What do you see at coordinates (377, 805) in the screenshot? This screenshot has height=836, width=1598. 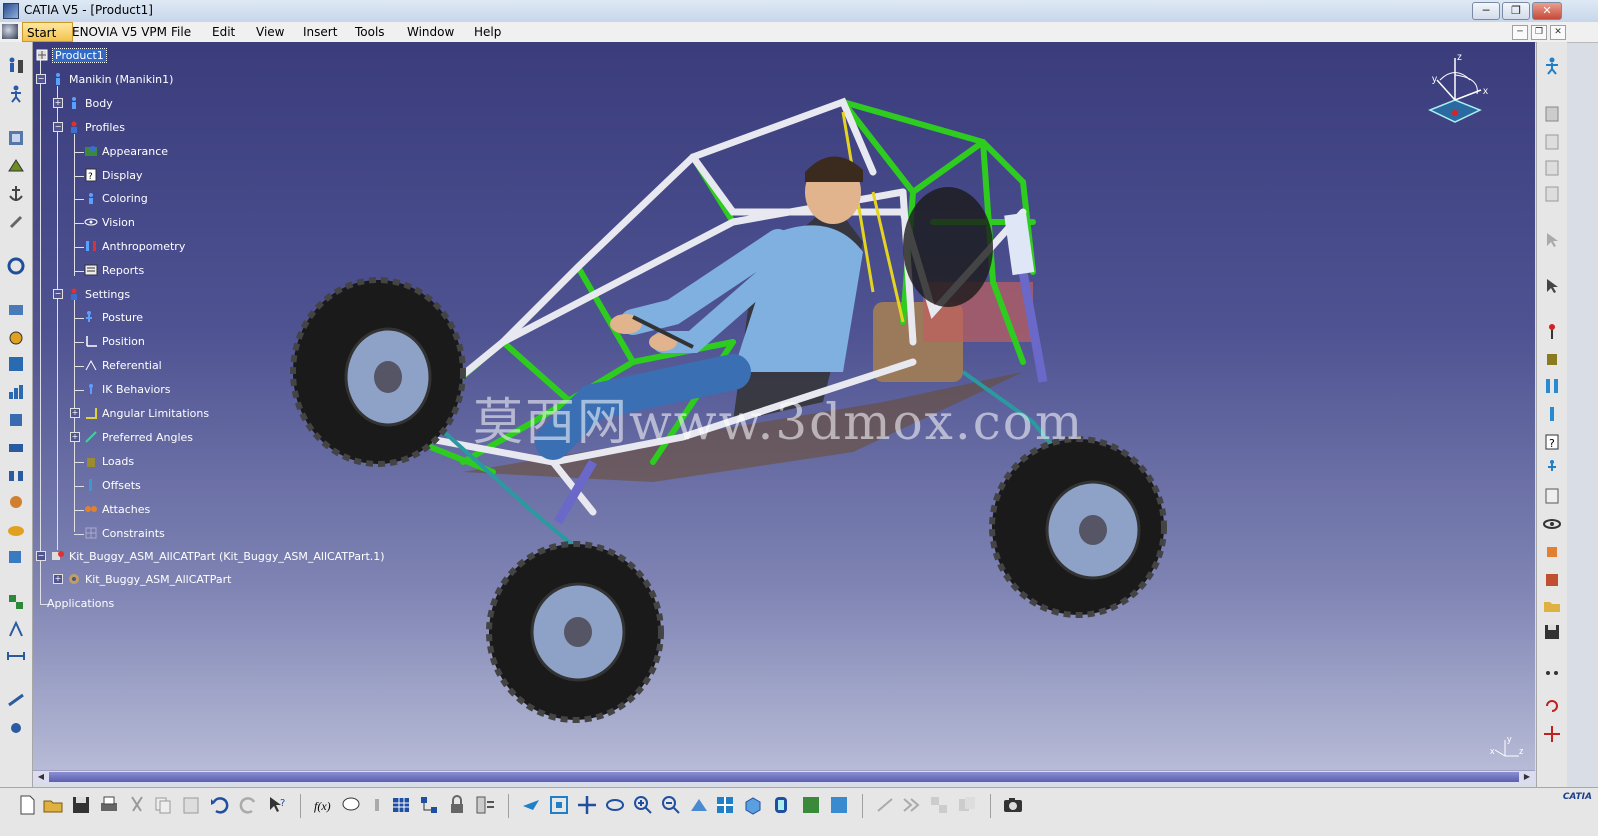 I see `knowledge-icon` at bounding box center [377, 805].